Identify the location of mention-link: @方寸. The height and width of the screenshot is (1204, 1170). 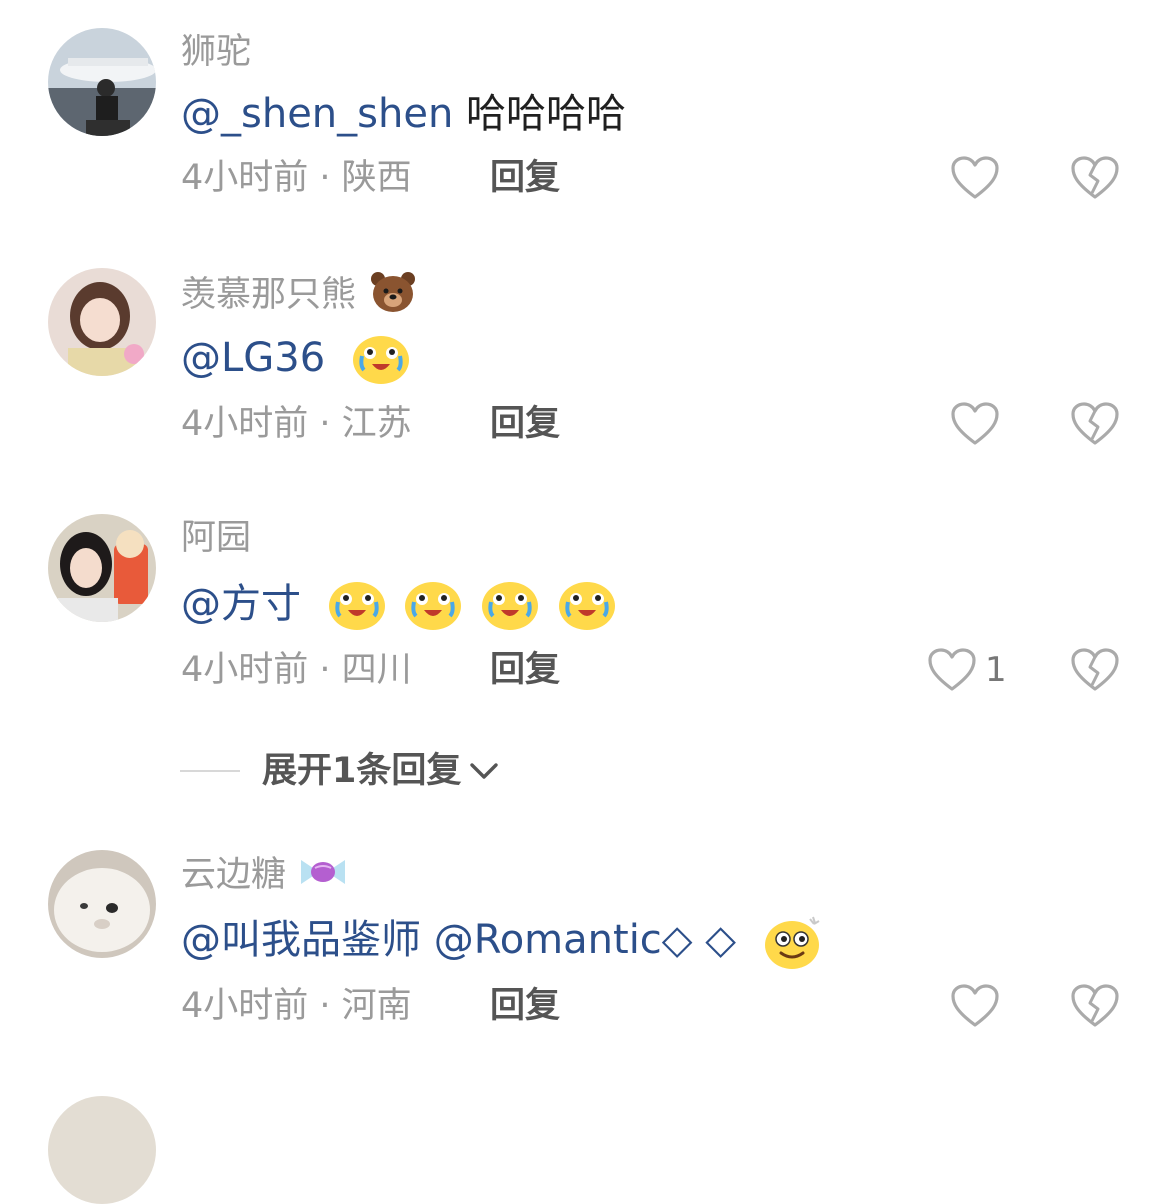
(241, 604).